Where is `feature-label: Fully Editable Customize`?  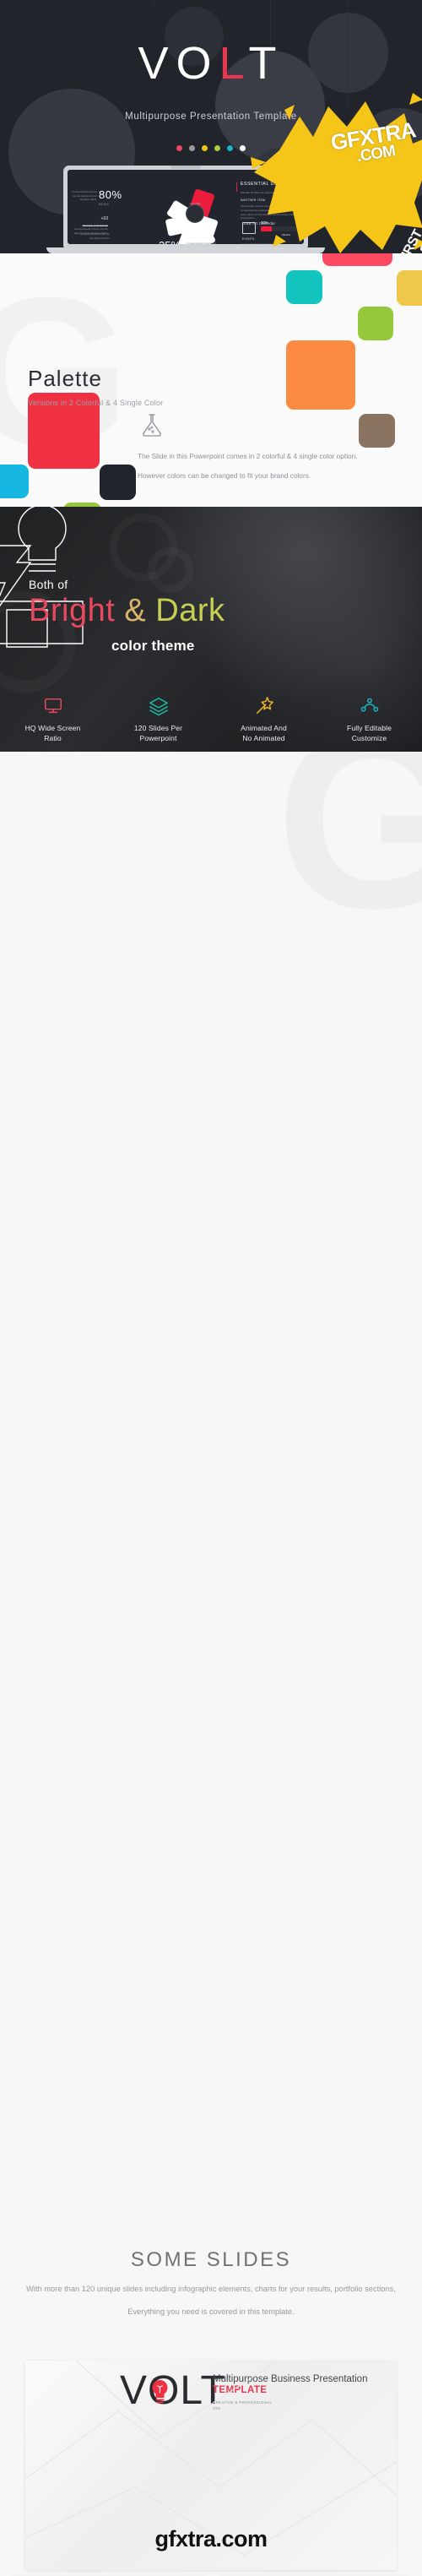 feature-label: Fully Editable Customize is located at coordinates (369, 733).